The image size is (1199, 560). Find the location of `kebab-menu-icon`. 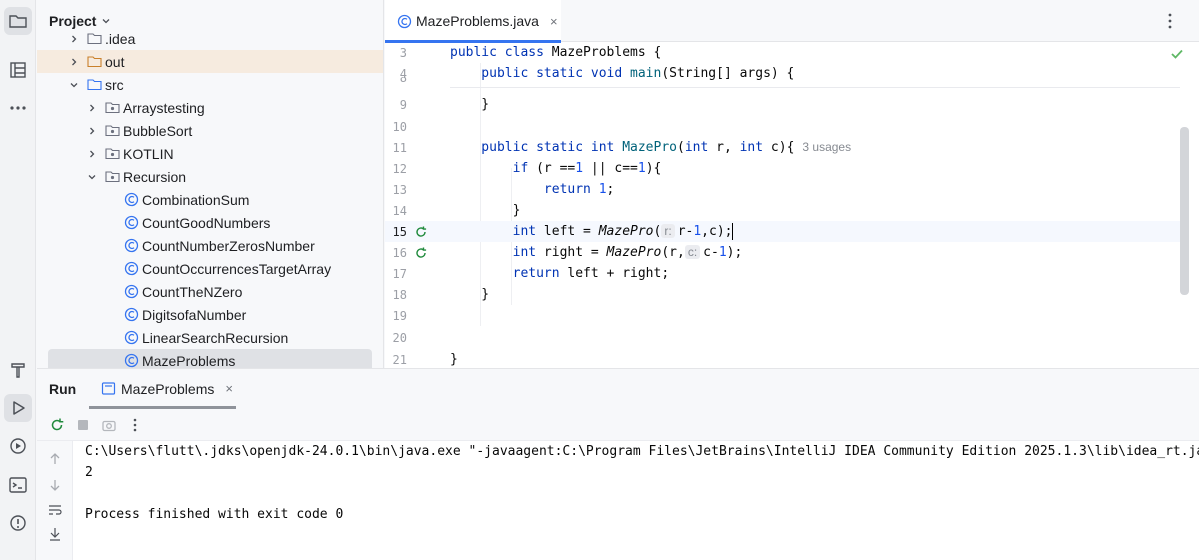

kebab-menu-icon is located at coordinates (1170, 21).